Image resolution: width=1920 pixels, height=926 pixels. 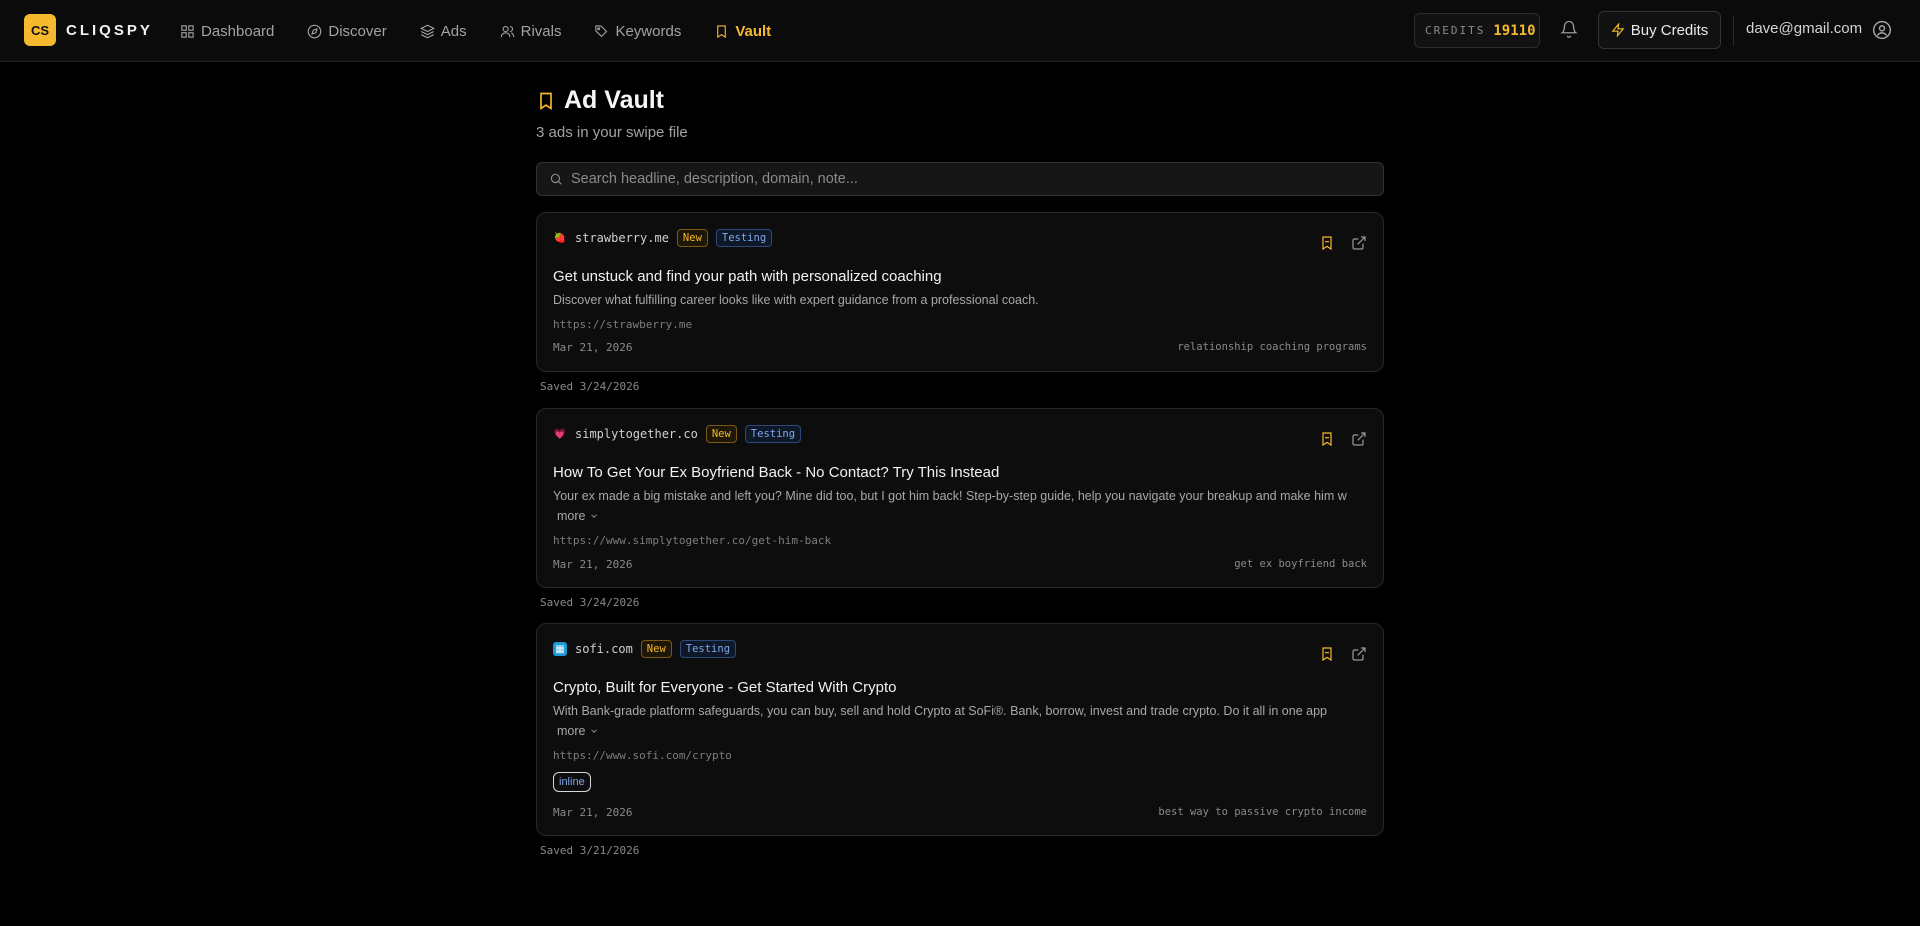 I want to click on users-icon, so click(x=507, y=31).